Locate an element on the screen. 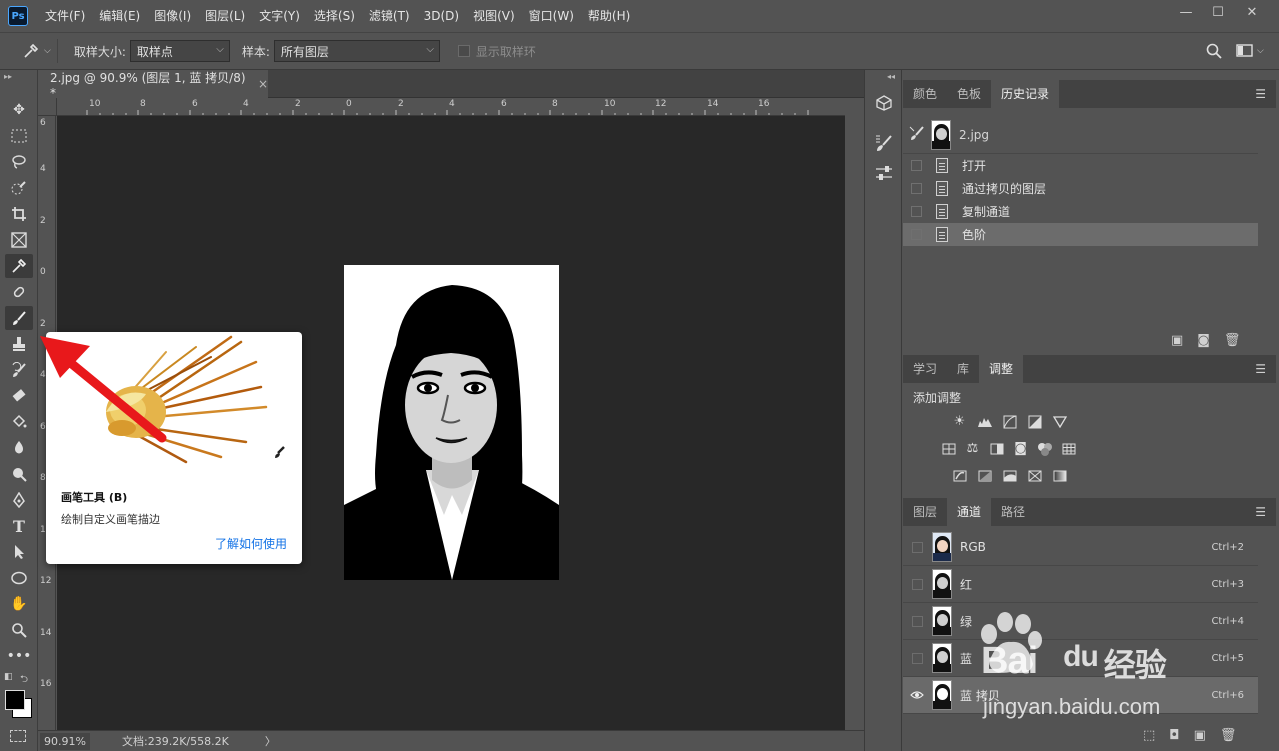 Image resolution: width=1279 pixels, height=751 pixels. tool-presets-icon is located at coordinates (884, 173).